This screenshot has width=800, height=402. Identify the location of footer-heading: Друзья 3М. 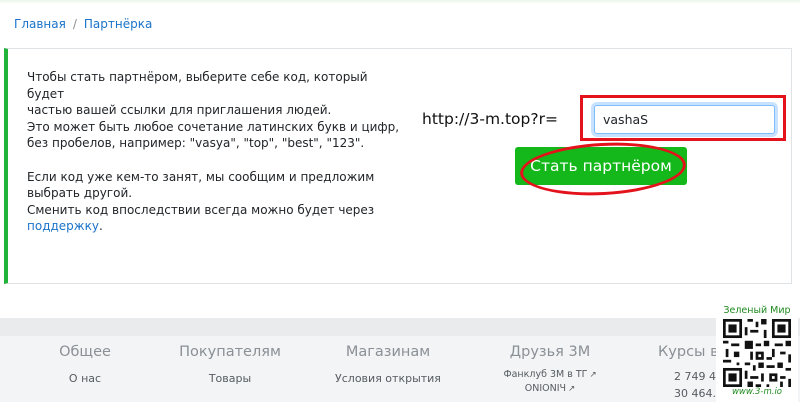
(550, 352).